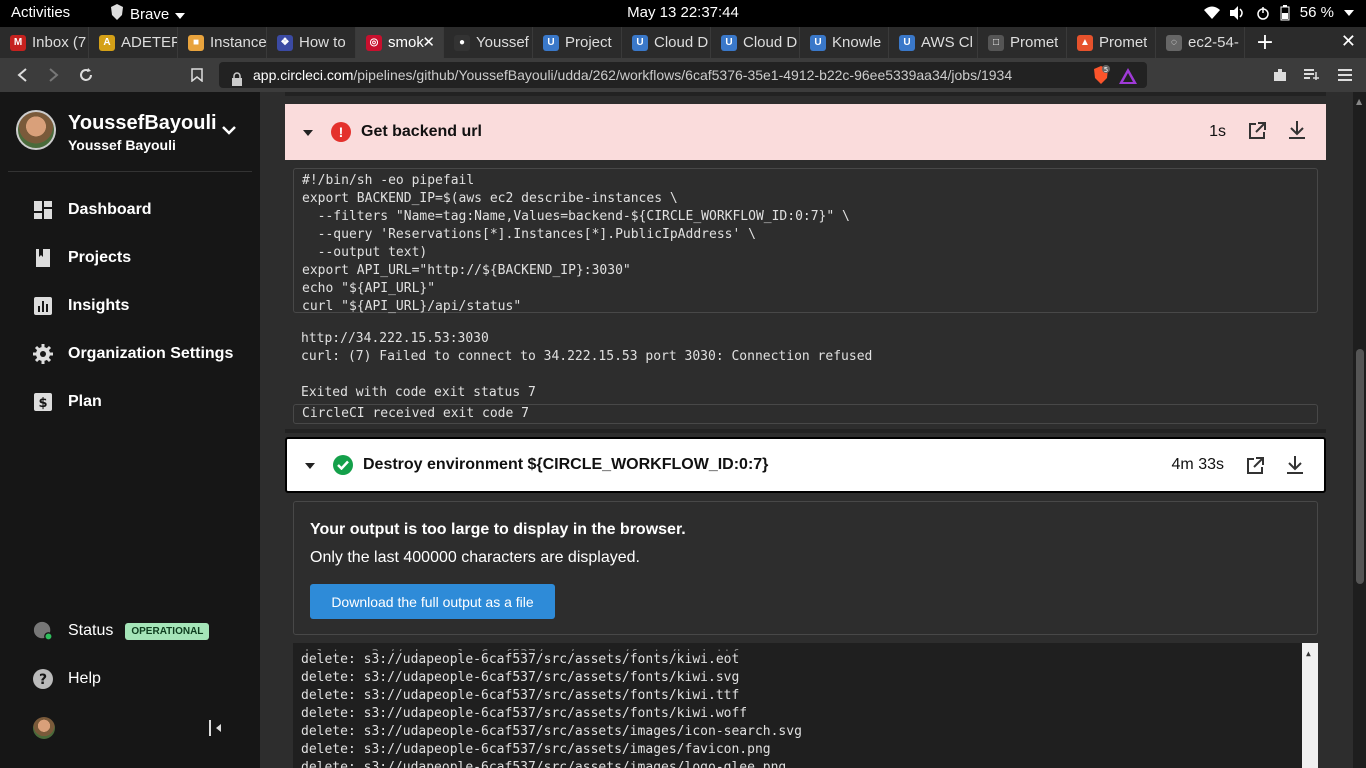 This screenshot has width=1366, height=768. Describe the element at coordinates (122, 145) in the screenshot. I see `user-full-name: Youssef Bayouli` at that location.